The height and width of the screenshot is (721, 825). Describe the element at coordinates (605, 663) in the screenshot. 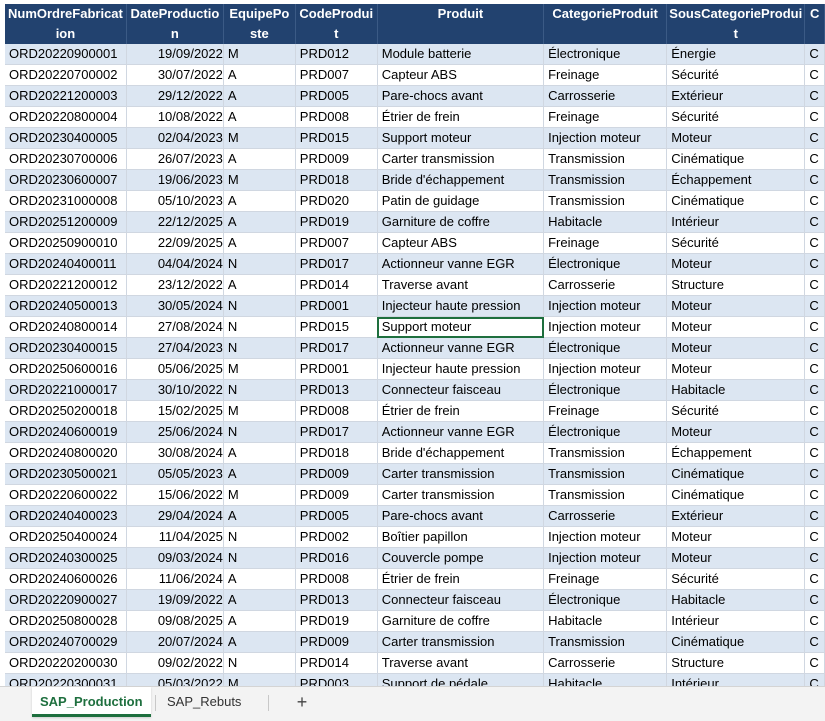

I see `table-cell: Carrosserie` at that location.